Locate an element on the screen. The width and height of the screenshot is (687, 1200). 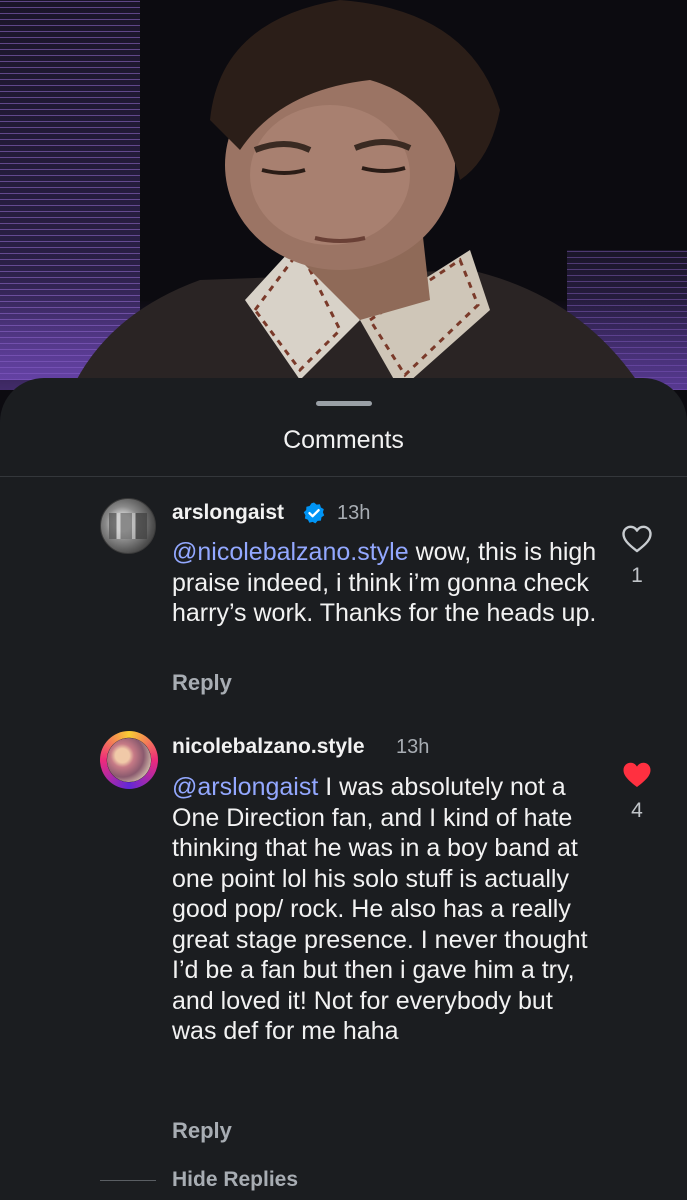
mention-link: @nicolebalzano.style is located at coordinates (290, 552).